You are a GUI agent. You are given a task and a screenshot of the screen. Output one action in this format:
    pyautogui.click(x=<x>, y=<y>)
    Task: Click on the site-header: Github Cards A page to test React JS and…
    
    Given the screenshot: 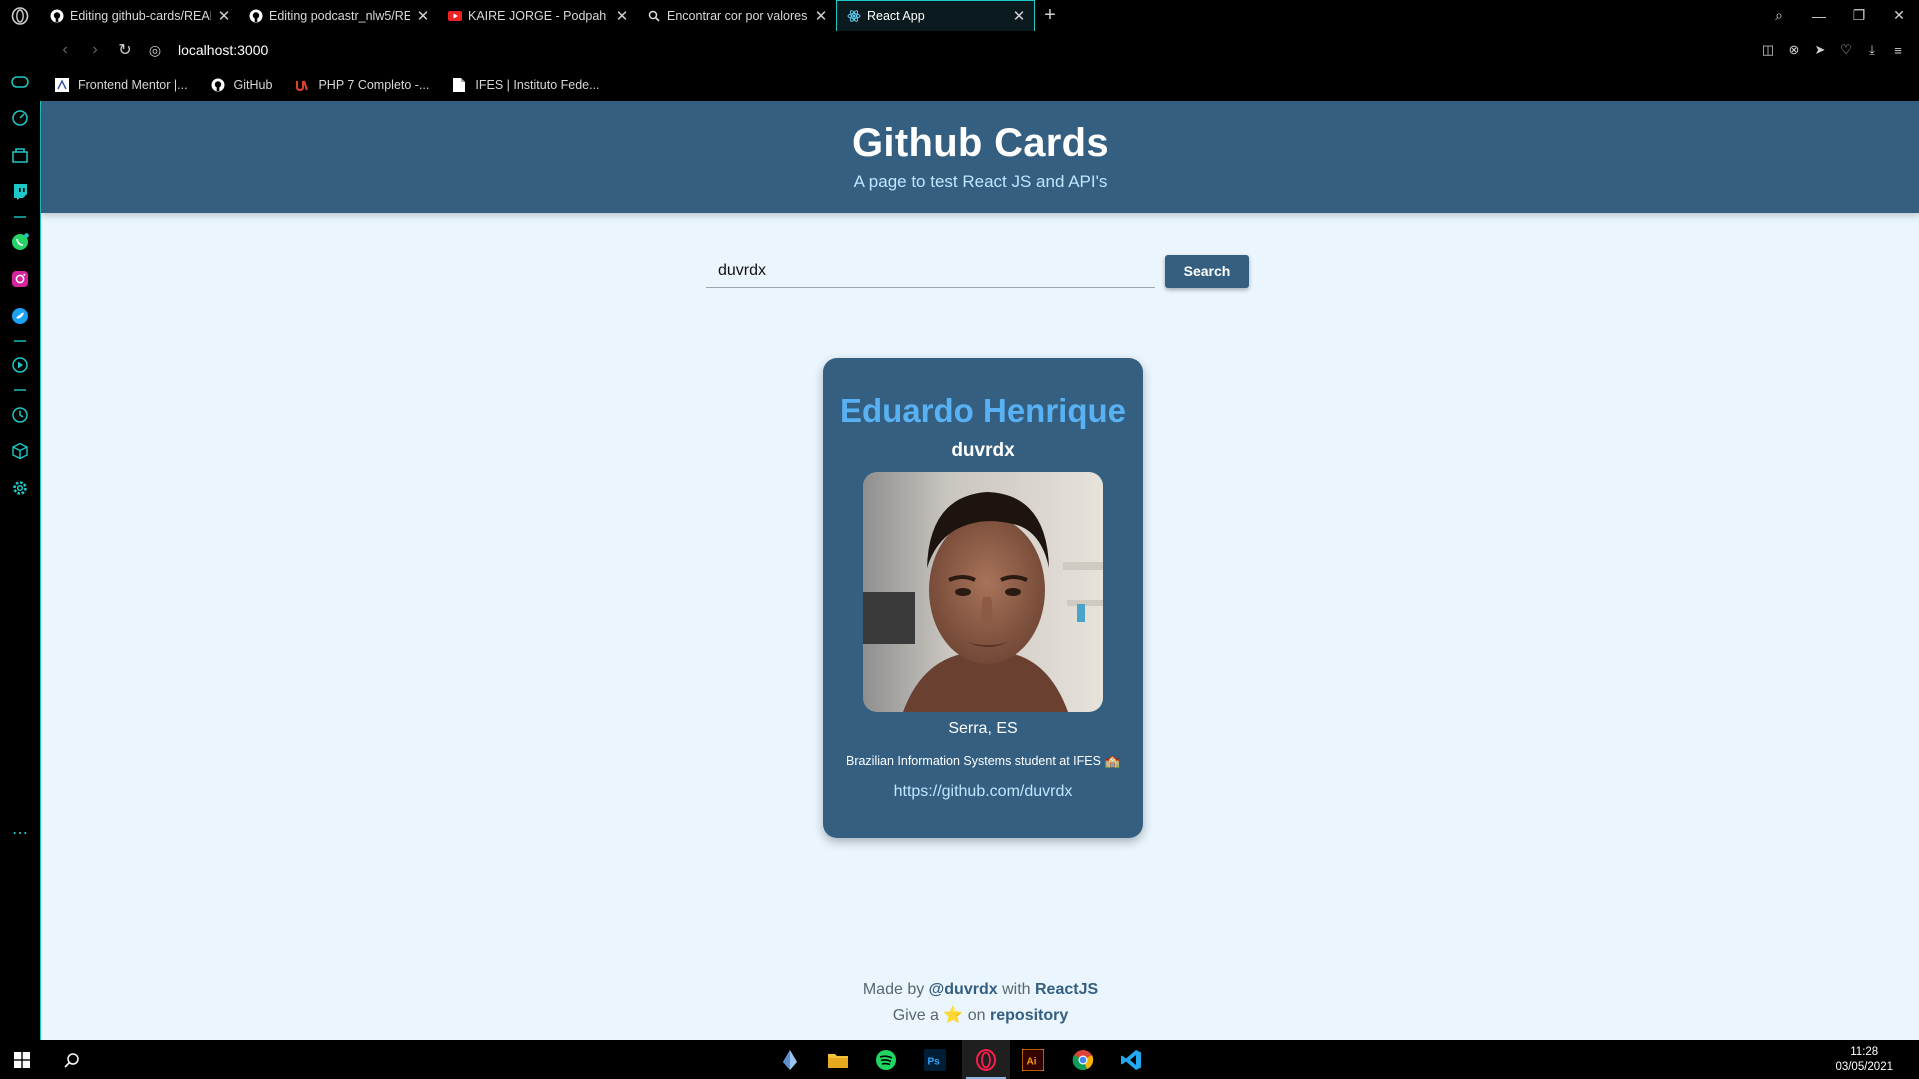 What is the action you would take?
    pyautogui.click(x=980, y=157)
    